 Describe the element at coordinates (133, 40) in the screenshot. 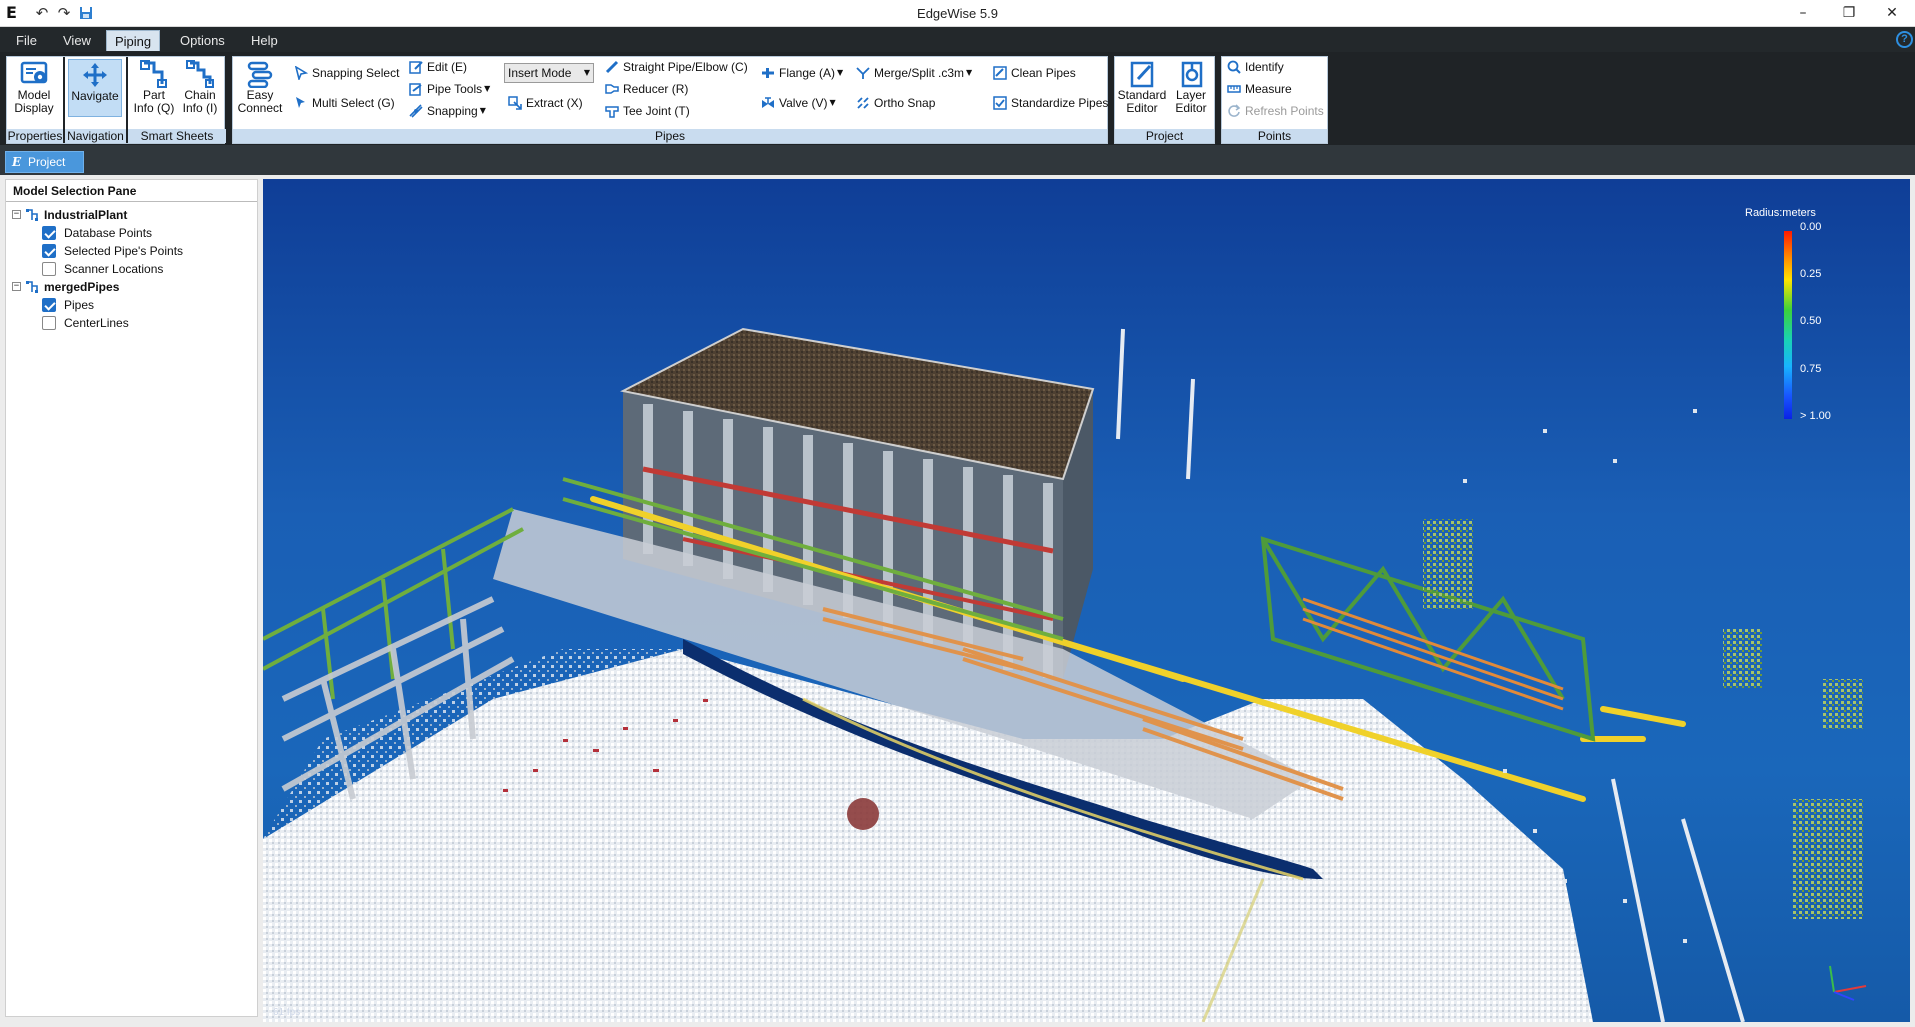

I see `menu-piping: Piping` at that location.